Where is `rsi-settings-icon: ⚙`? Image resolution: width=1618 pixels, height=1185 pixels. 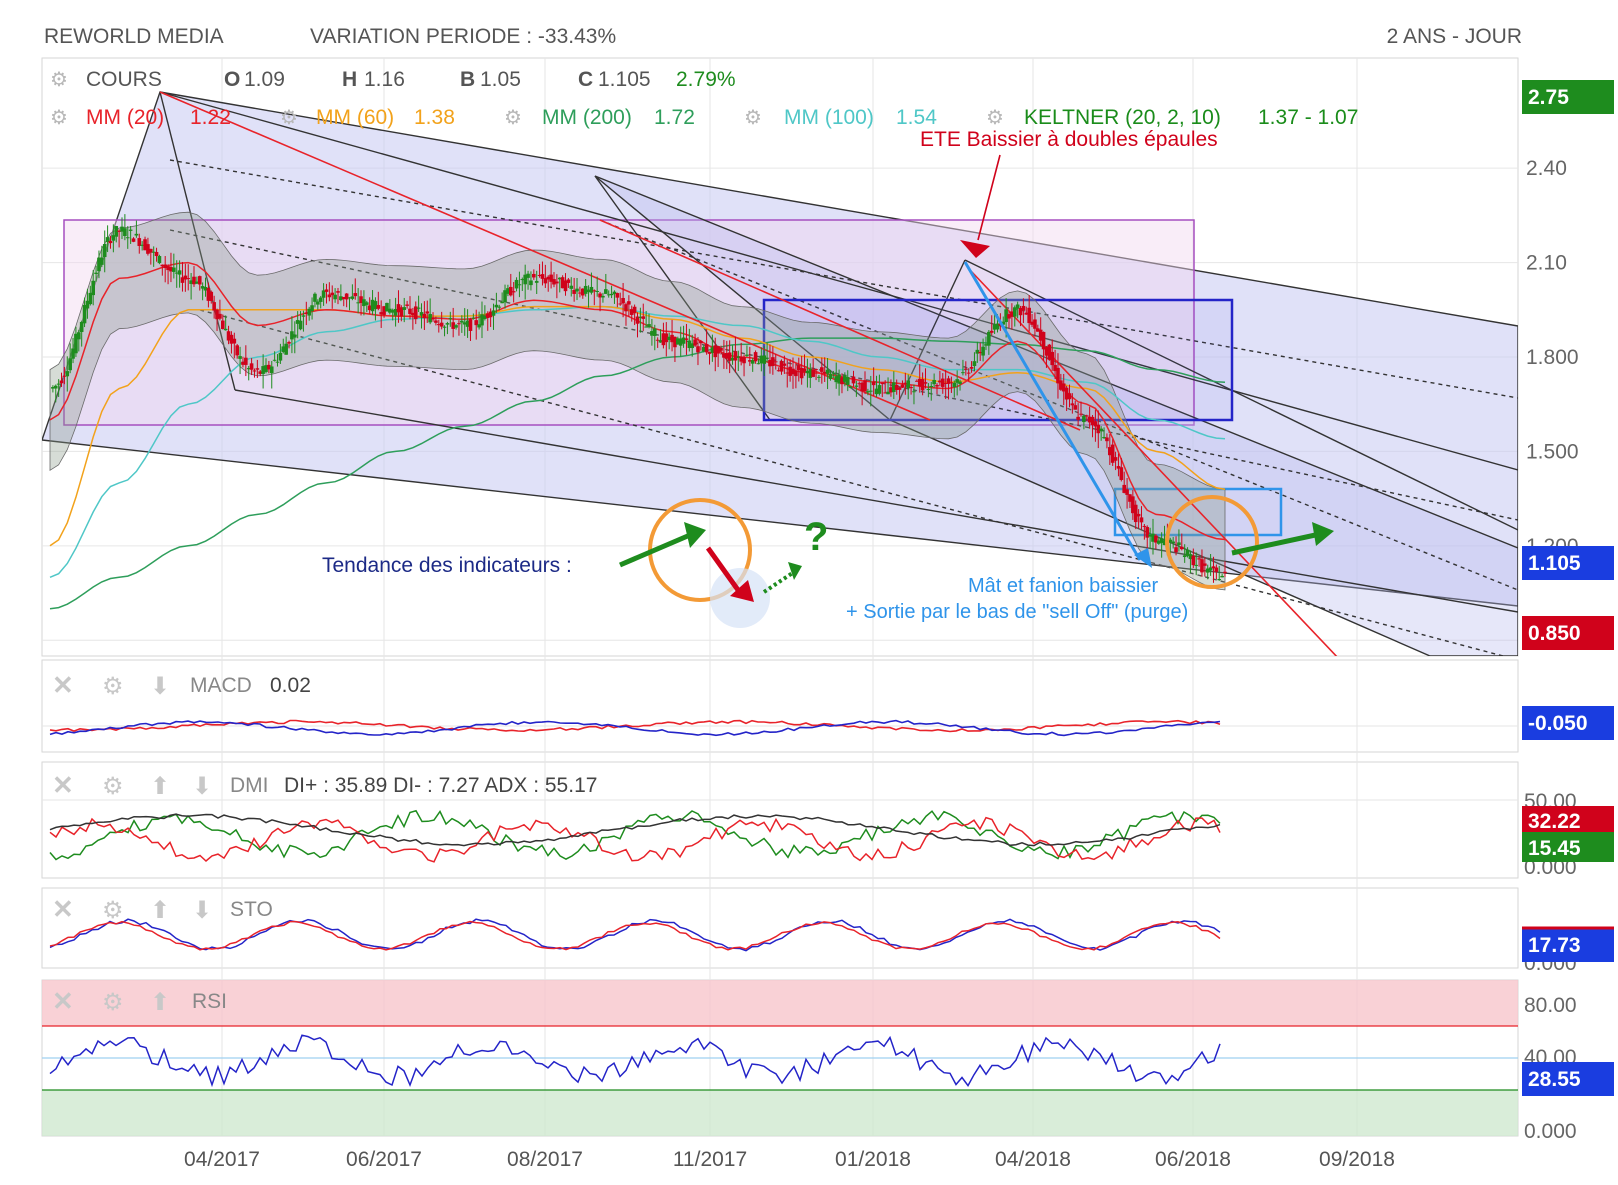 rsi-settings-icon: ⚙ is located at coordinates (113, 1002).